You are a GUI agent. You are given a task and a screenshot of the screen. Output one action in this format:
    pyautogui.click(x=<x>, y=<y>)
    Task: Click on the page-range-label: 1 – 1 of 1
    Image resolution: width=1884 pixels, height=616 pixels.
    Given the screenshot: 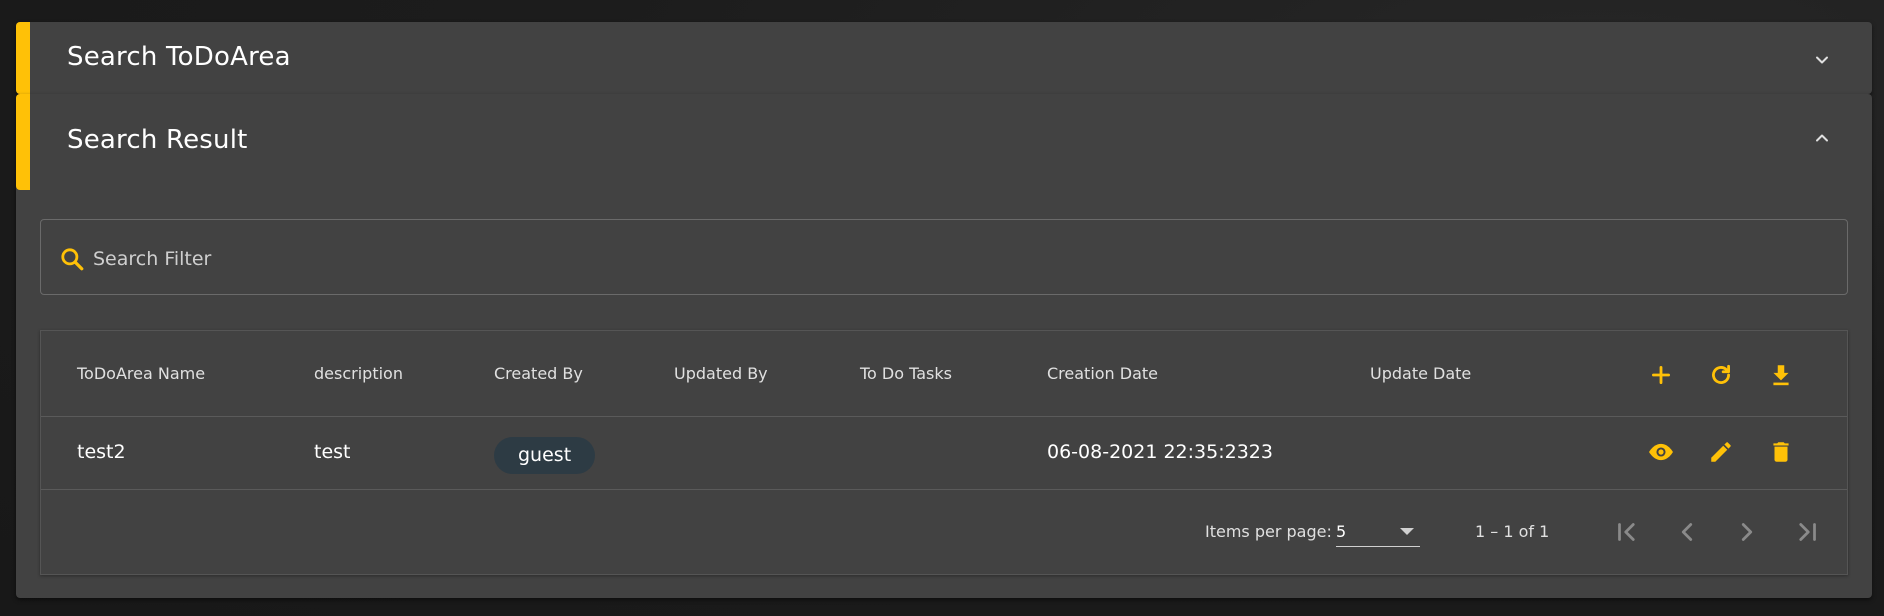 What is the action you would take?
    pyautogui.click(x=1512, y=531)
    